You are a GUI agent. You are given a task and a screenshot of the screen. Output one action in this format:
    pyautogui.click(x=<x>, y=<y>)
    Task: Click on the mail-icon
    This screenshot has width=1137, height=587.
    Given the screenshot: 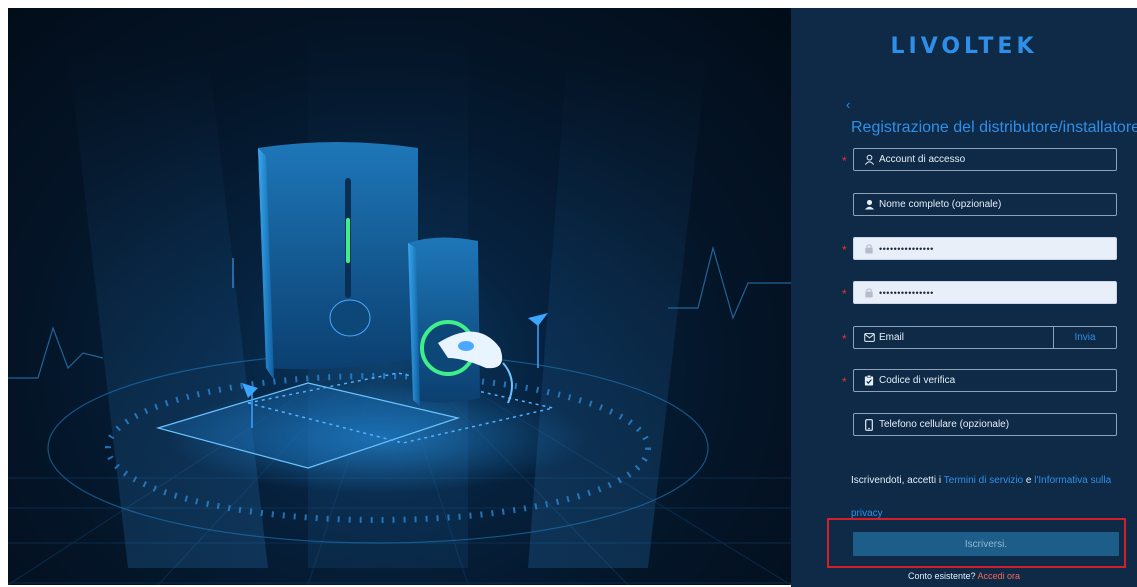 What is the action you would take?
    pyautogui.click(x=869, y=338)
    